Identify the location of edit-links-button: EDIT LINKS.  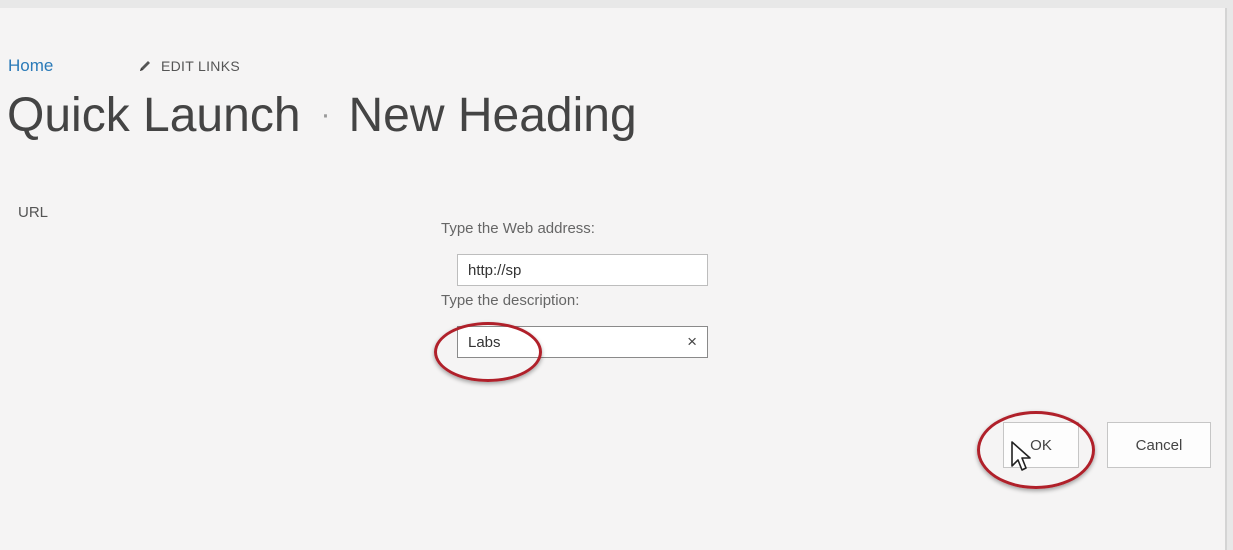
(188, 66).